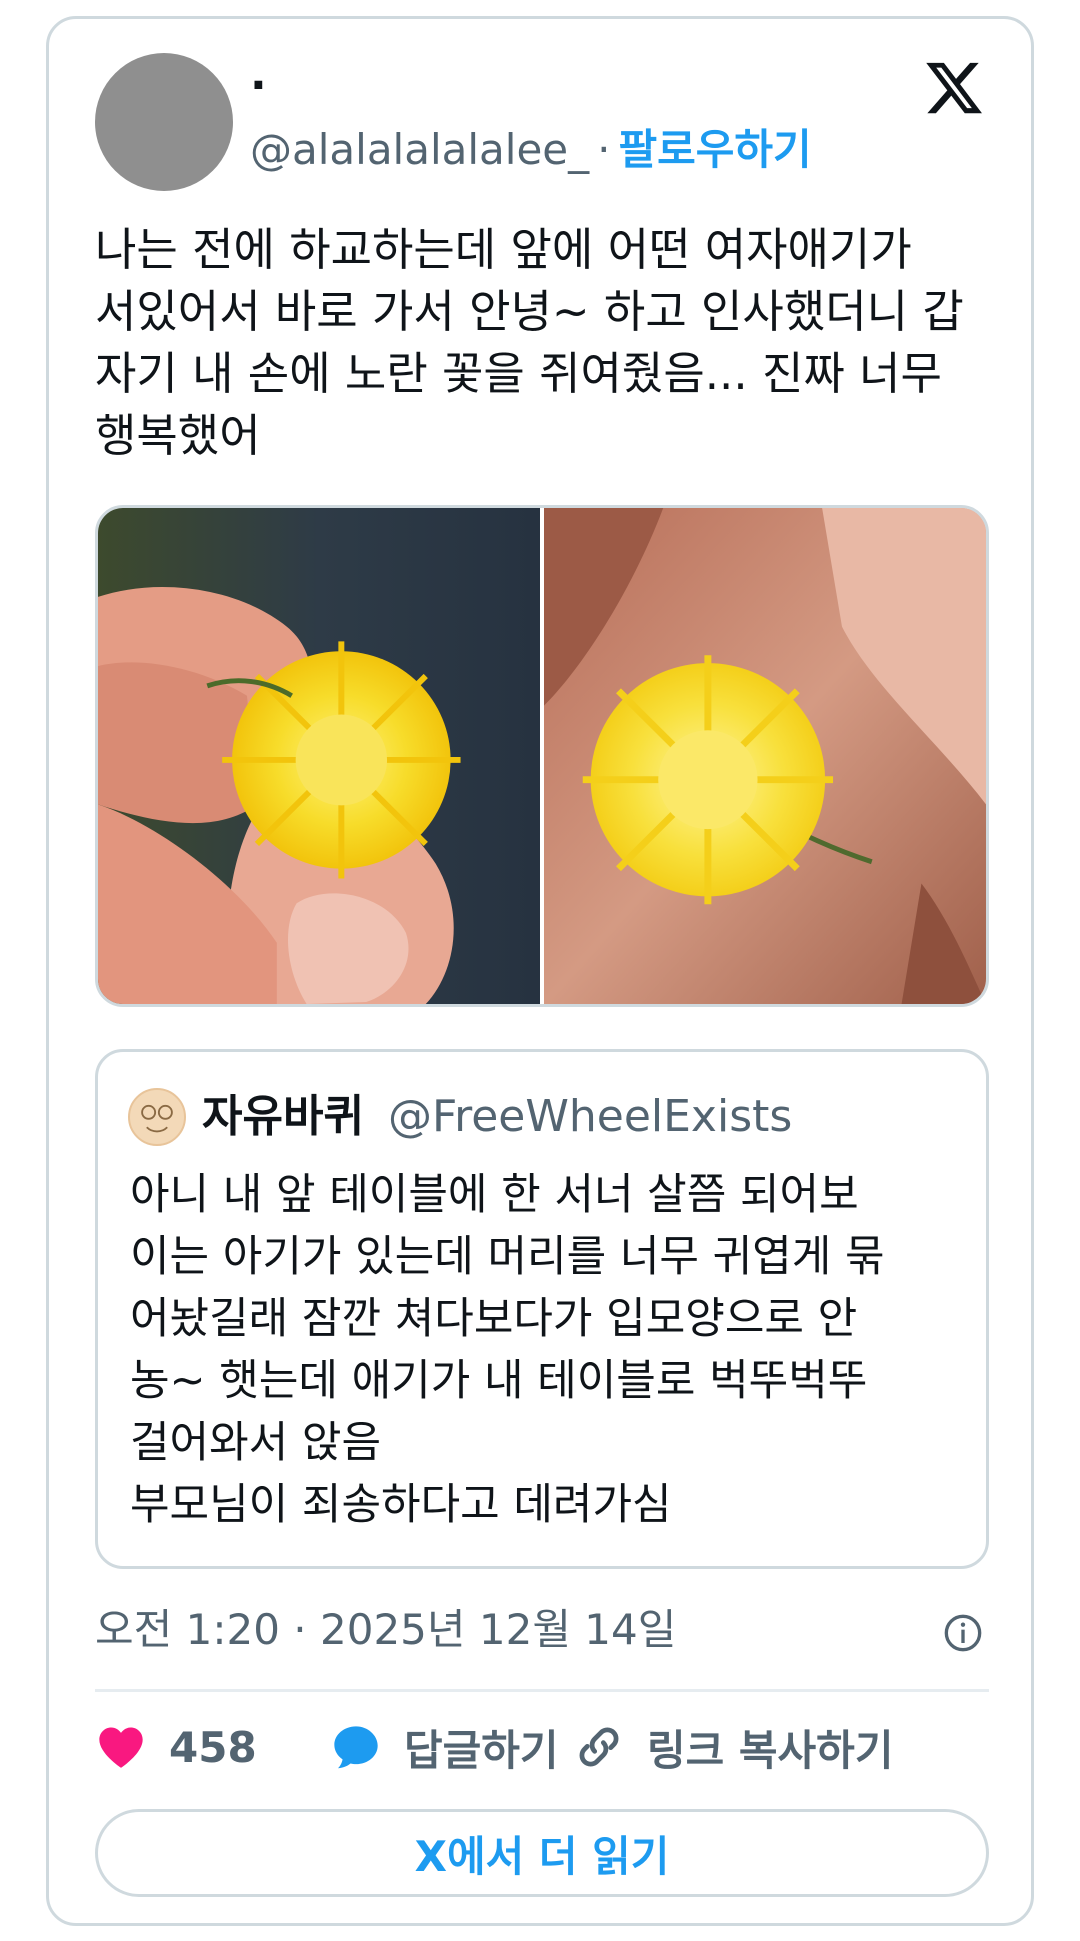 This screenshot has height=1941, width=1080. I want to click on actions-divider, so click(542, 1690).